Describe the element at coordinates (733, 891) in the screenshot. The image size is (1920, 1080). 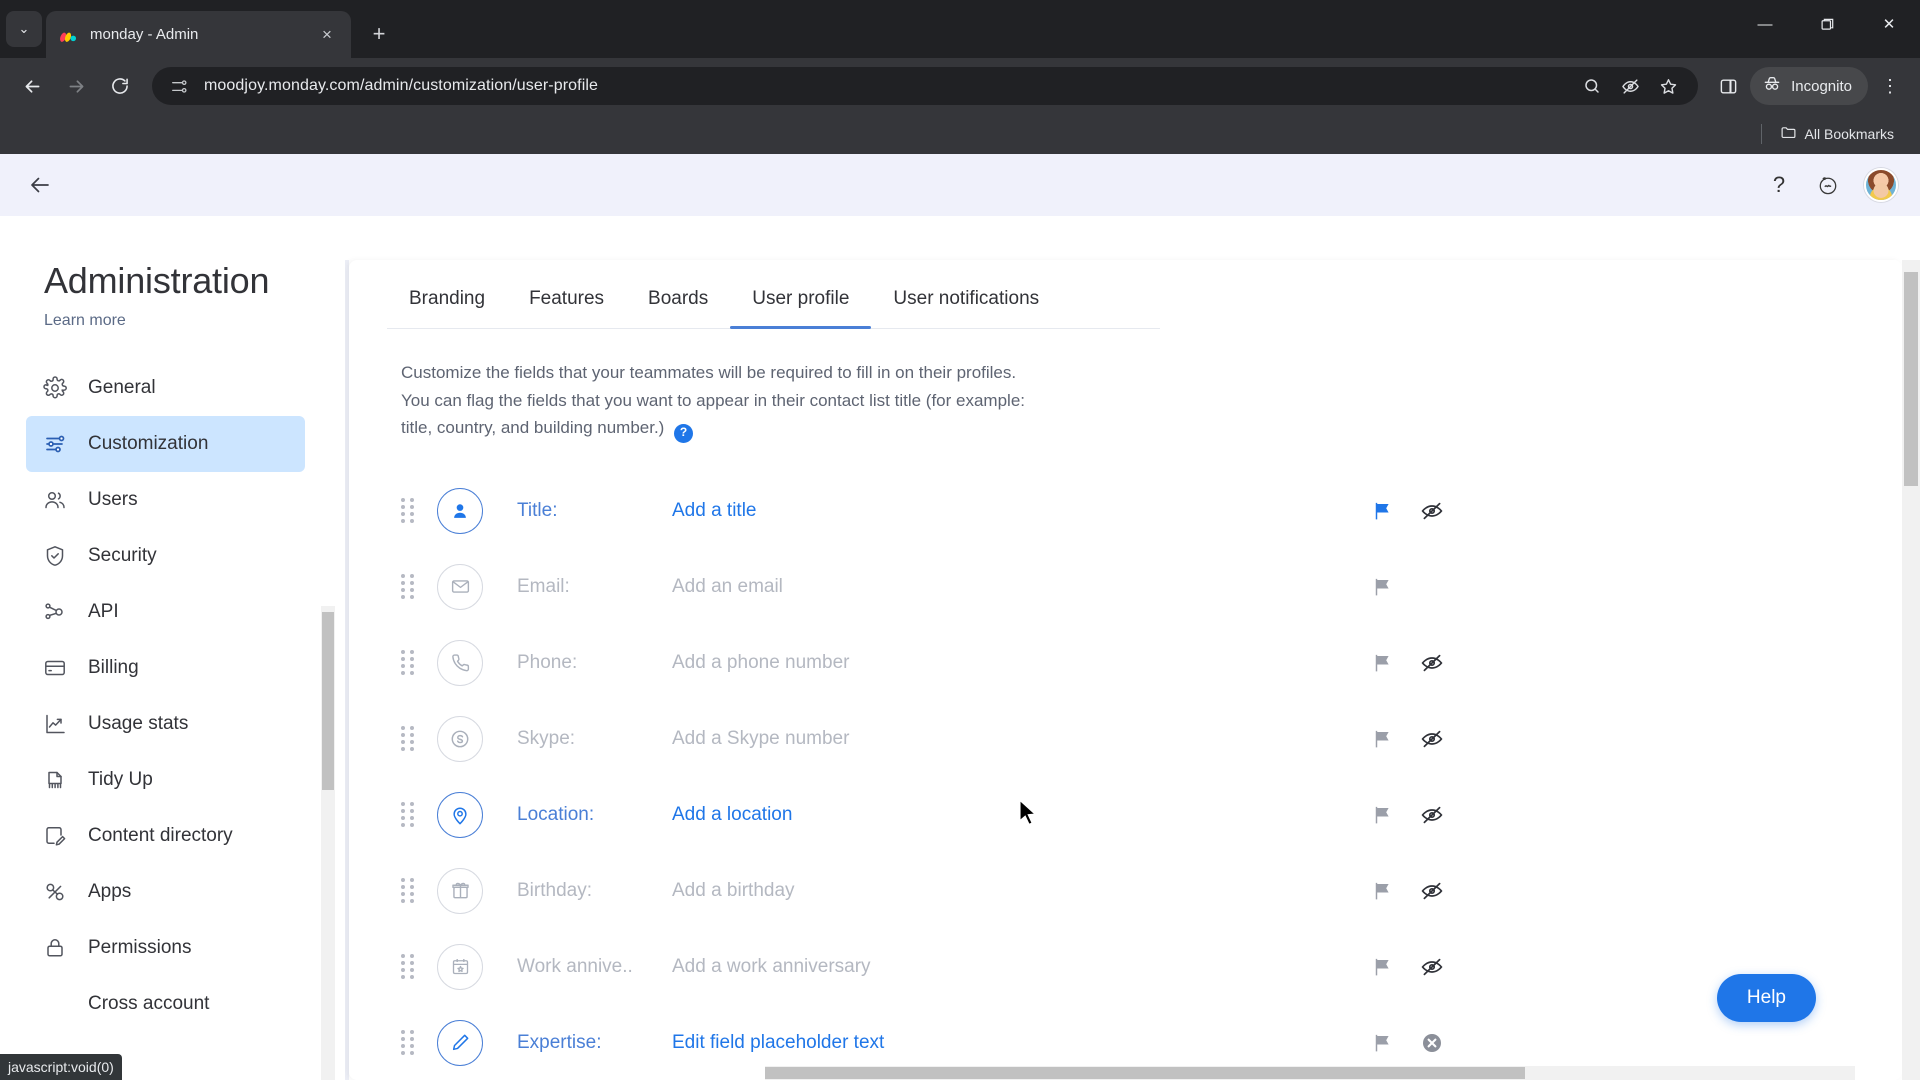
I see `field-value: Add a birthday` at that location.